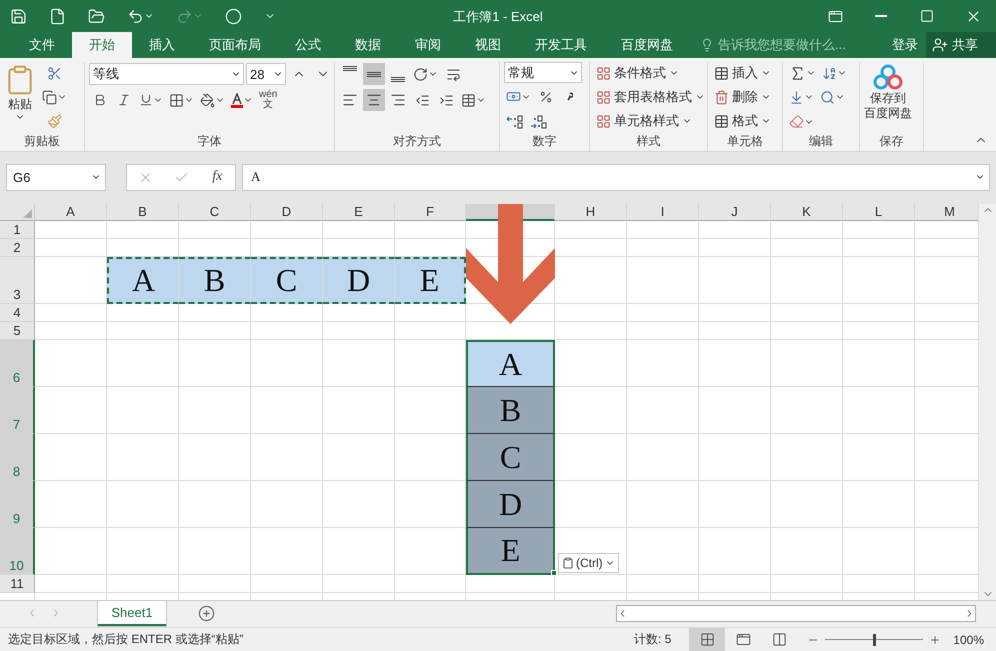 This screenshot has height=651, width=996. What do you see at coordinates (96, 16) in the screenshot?
I see `folder-icon` at bounding box center [96, 16].